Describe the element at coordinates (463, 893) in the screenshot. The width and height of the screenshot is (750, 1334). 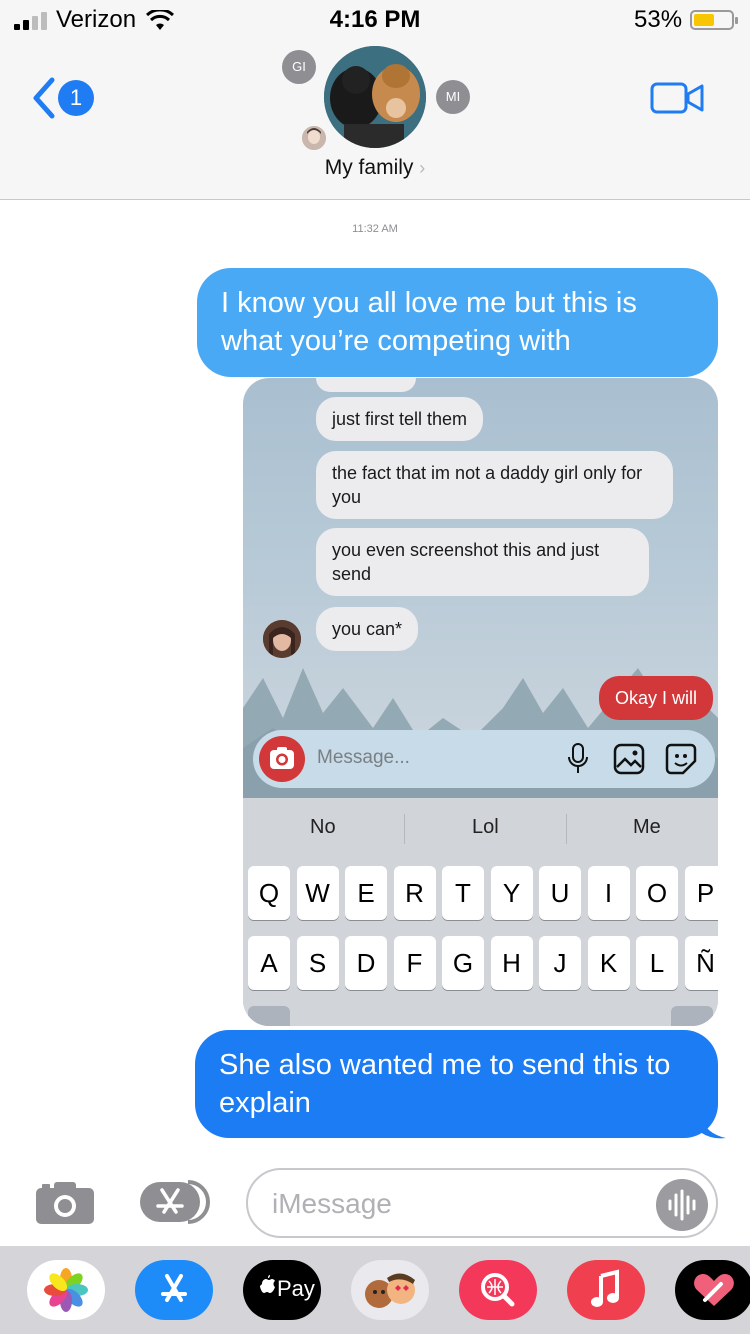
I see `key-t: T` at that location.